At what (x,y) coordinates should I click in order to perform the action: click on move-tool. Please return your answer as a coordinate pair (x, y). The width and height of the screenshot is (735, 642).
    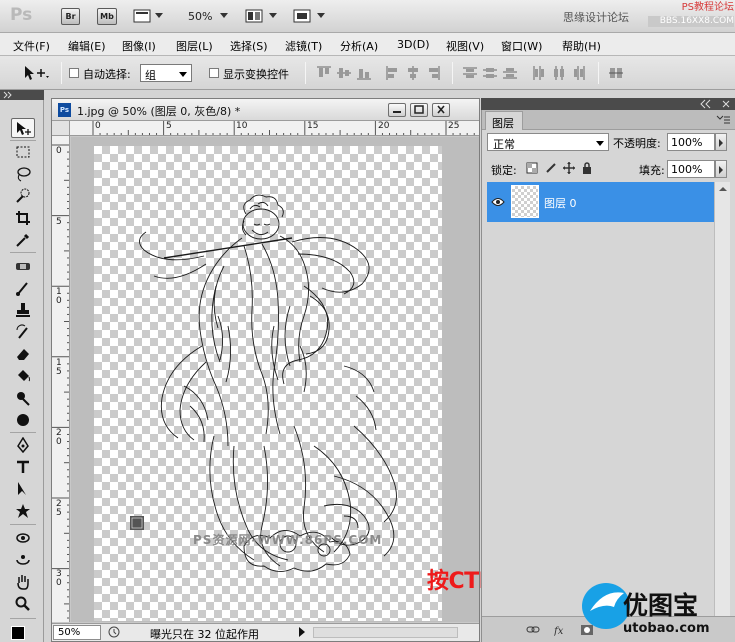
    Looking at the image, I should click on (23, 128).